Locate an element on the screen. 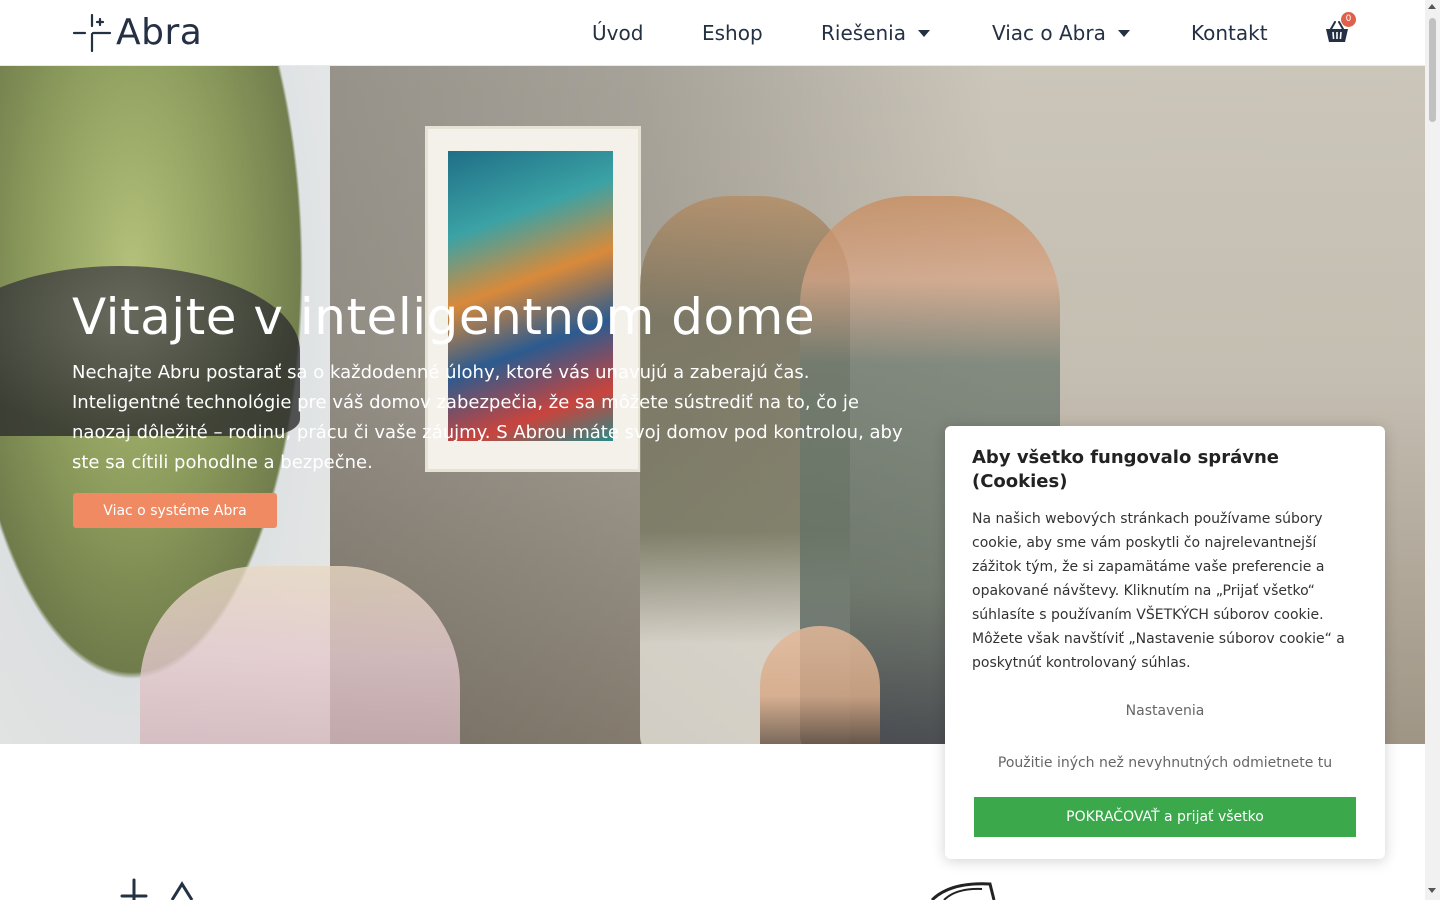 This screenshot has width=1440, height=900. scrollbar-thumb is located at coordinates (1432, 70).